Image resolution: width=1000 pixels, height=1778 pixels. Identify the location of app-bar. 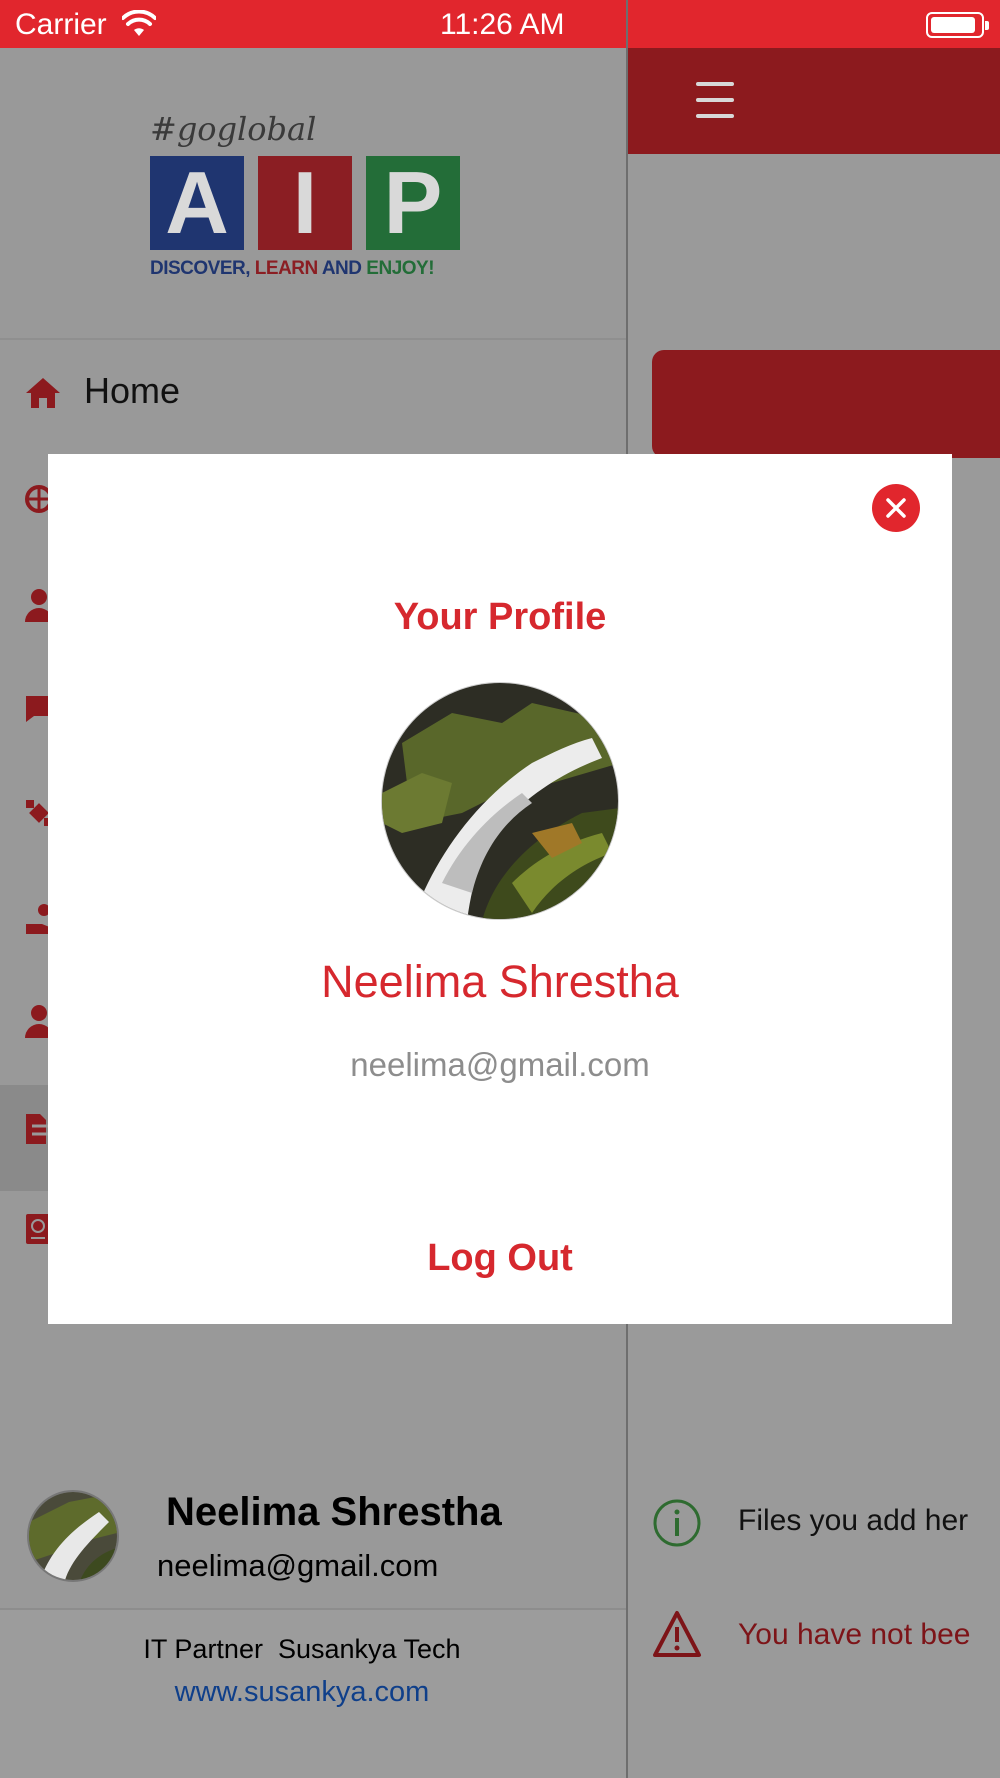
(814, 101).